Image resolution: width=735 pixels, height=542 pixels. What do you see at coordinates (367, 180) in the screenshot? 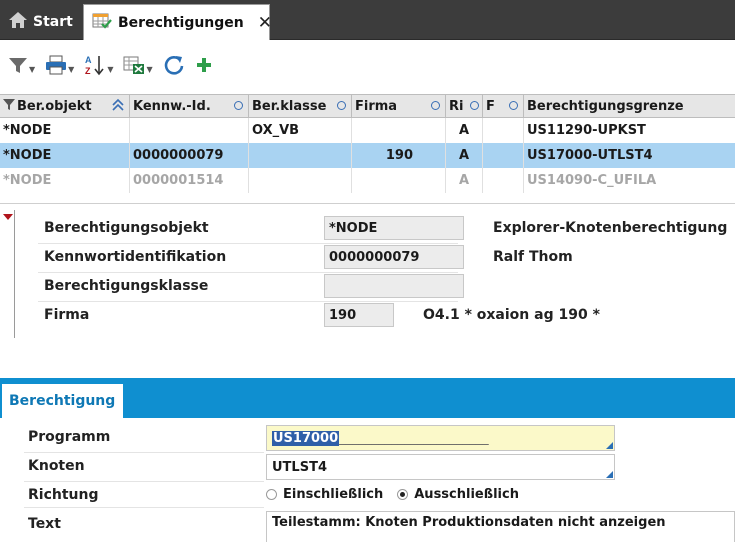
I see `table-row: *NODE 0000001514 A US14090-C_UFILA` at bounding box center [367, 180].